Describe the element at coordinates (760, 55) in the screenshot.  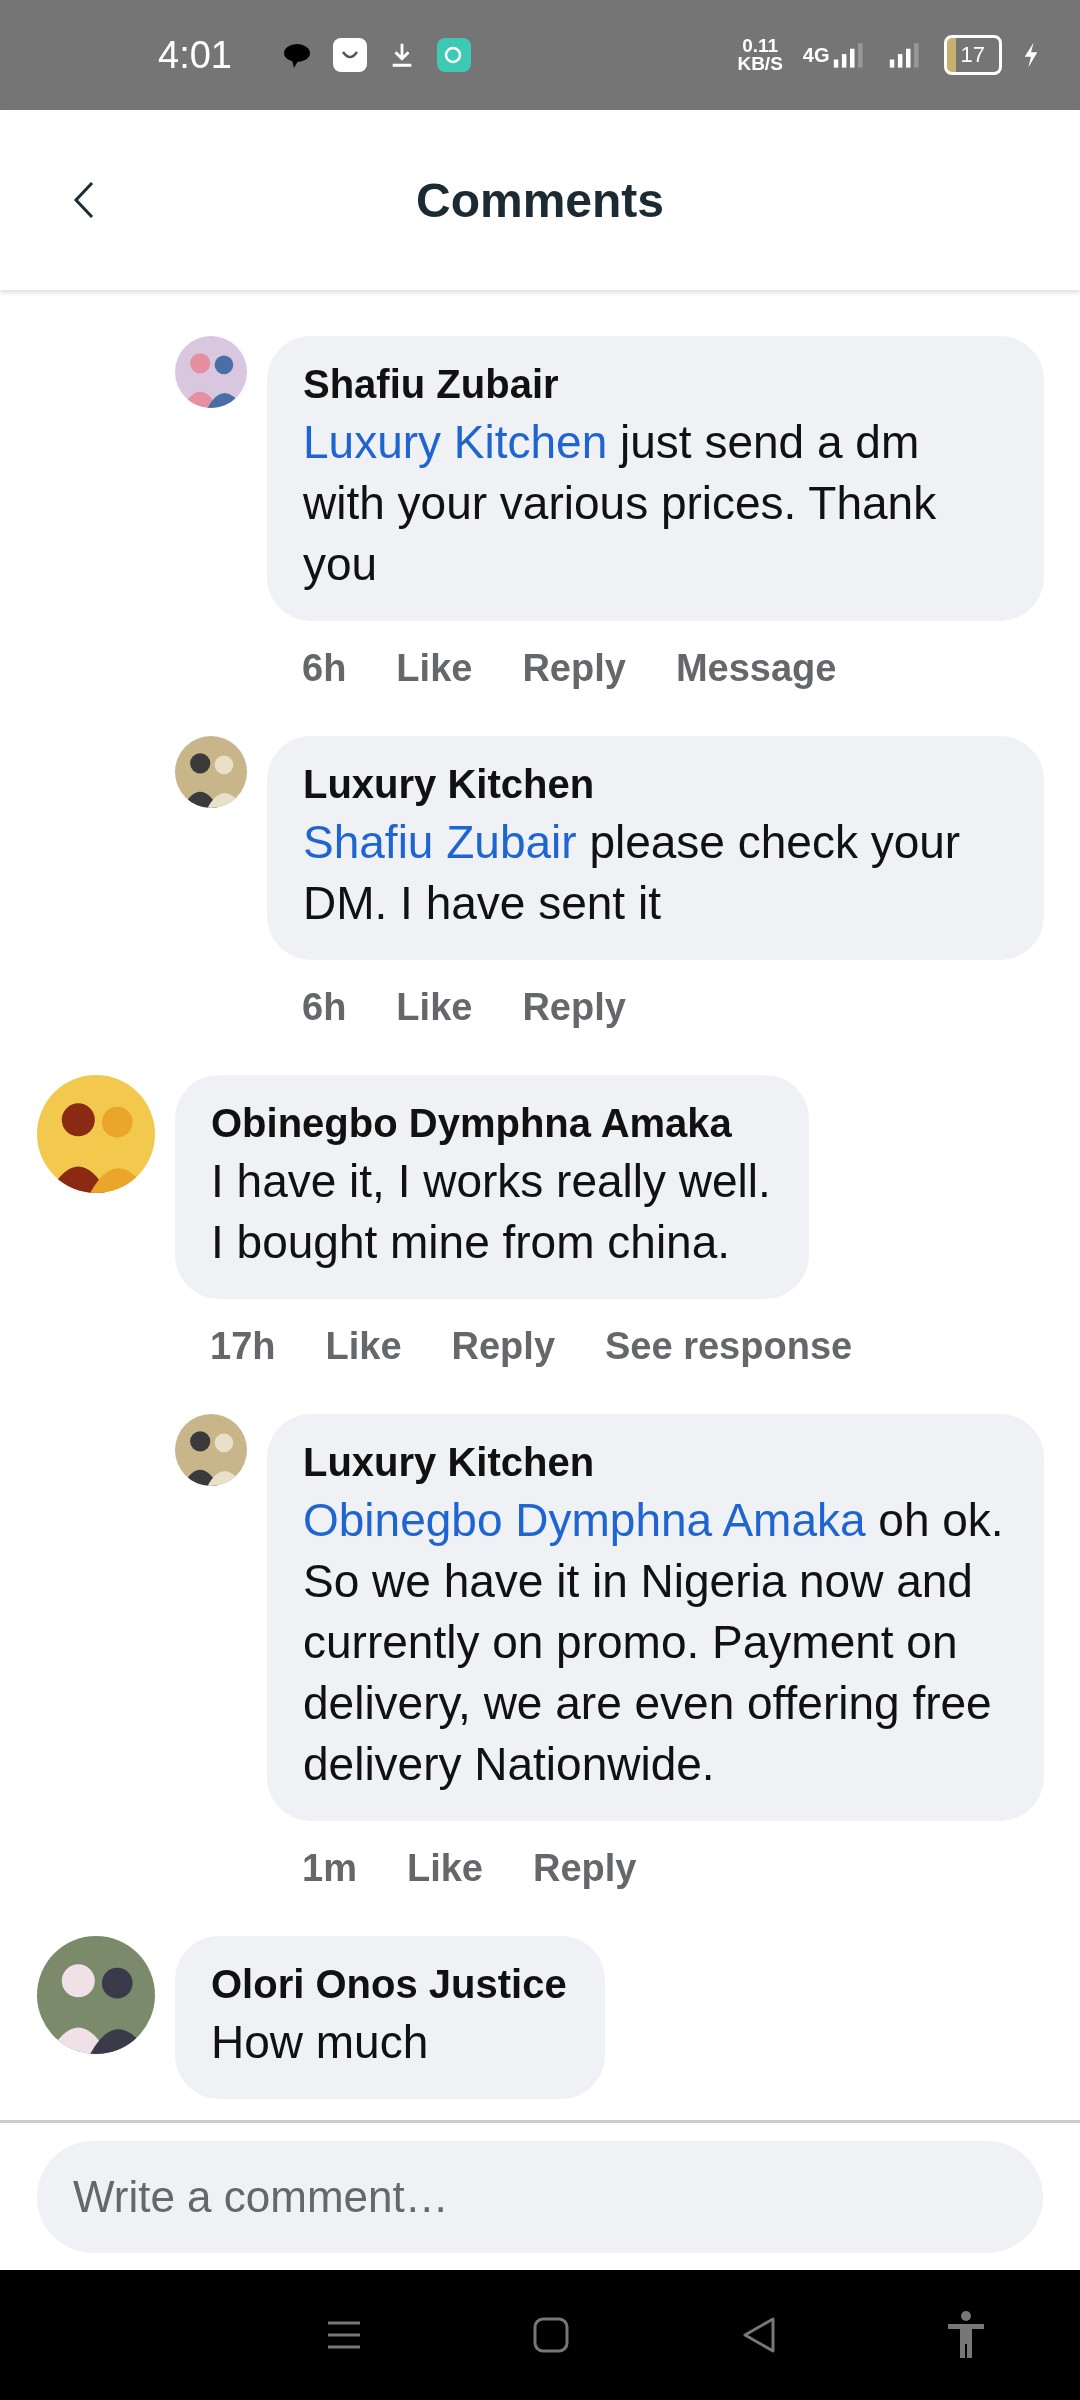
I see `network-speed: 0.11 KB/S` at that location.